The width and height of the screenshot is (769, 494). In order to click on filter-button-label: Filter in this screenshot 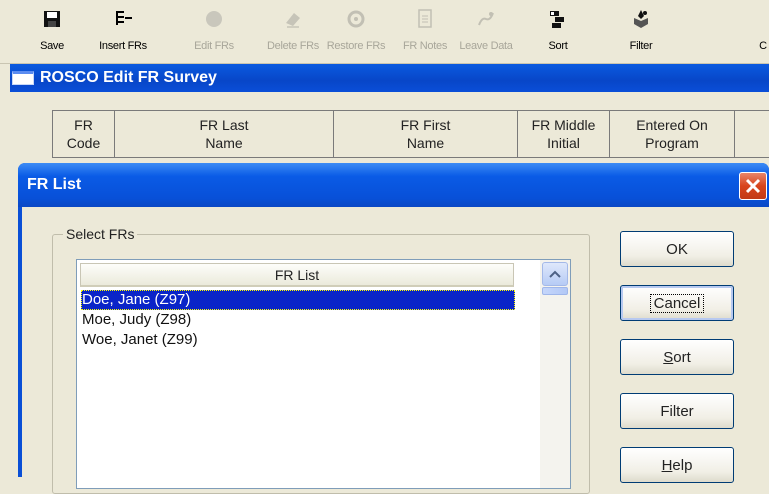, I will do `click(677, 411)`.